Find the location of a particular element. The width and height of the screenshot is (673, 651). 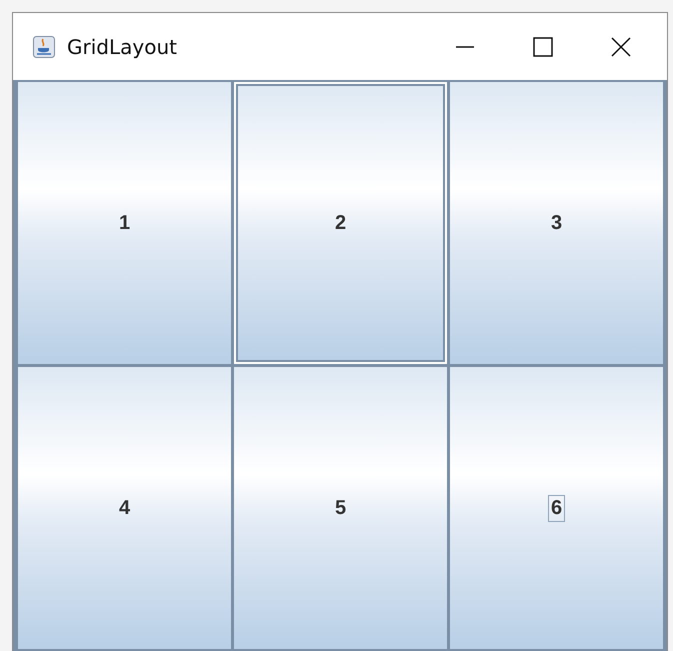

grid-button: 4 is located at coordinates (124, 508).